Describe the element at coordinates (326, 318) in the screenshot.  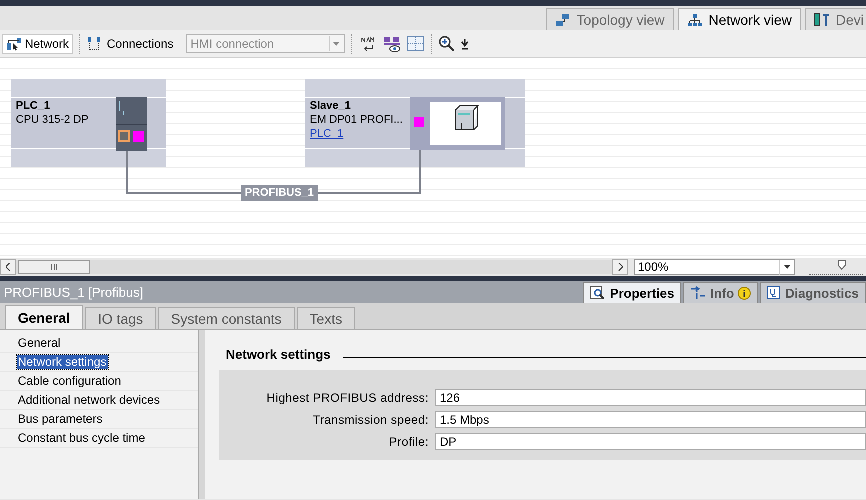
I see `section-tab: Texts` at that location.